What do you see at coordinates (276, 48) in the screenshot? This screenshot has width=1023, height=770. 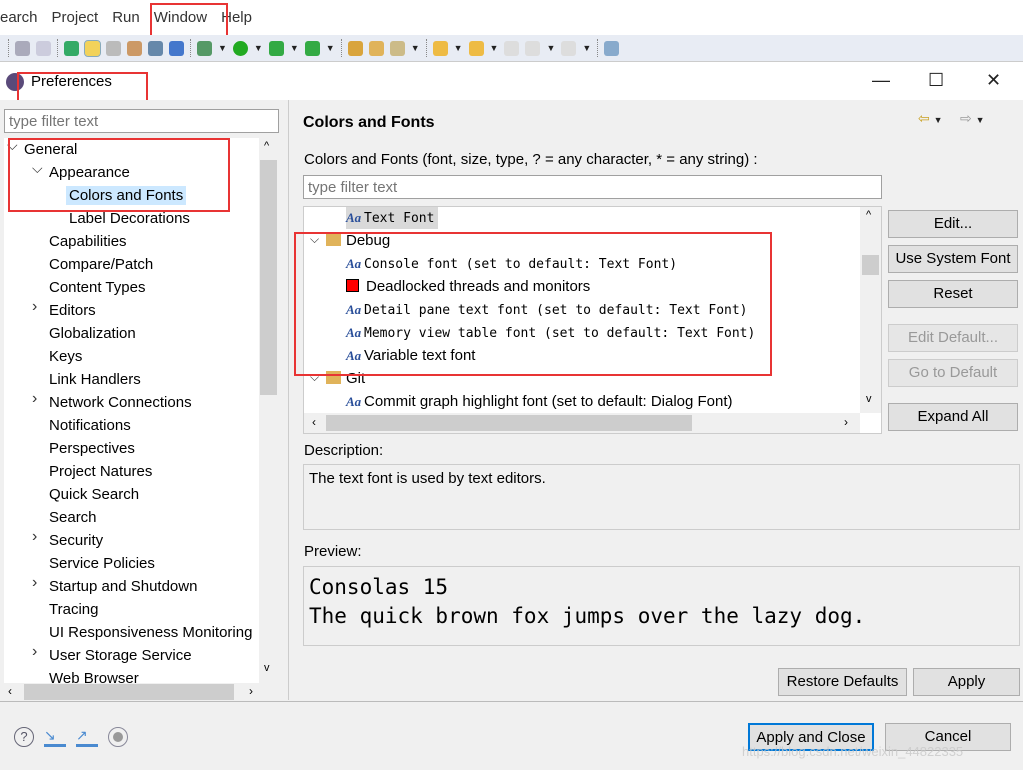 I see `coverage-icon` at bounding box center [276, 48].